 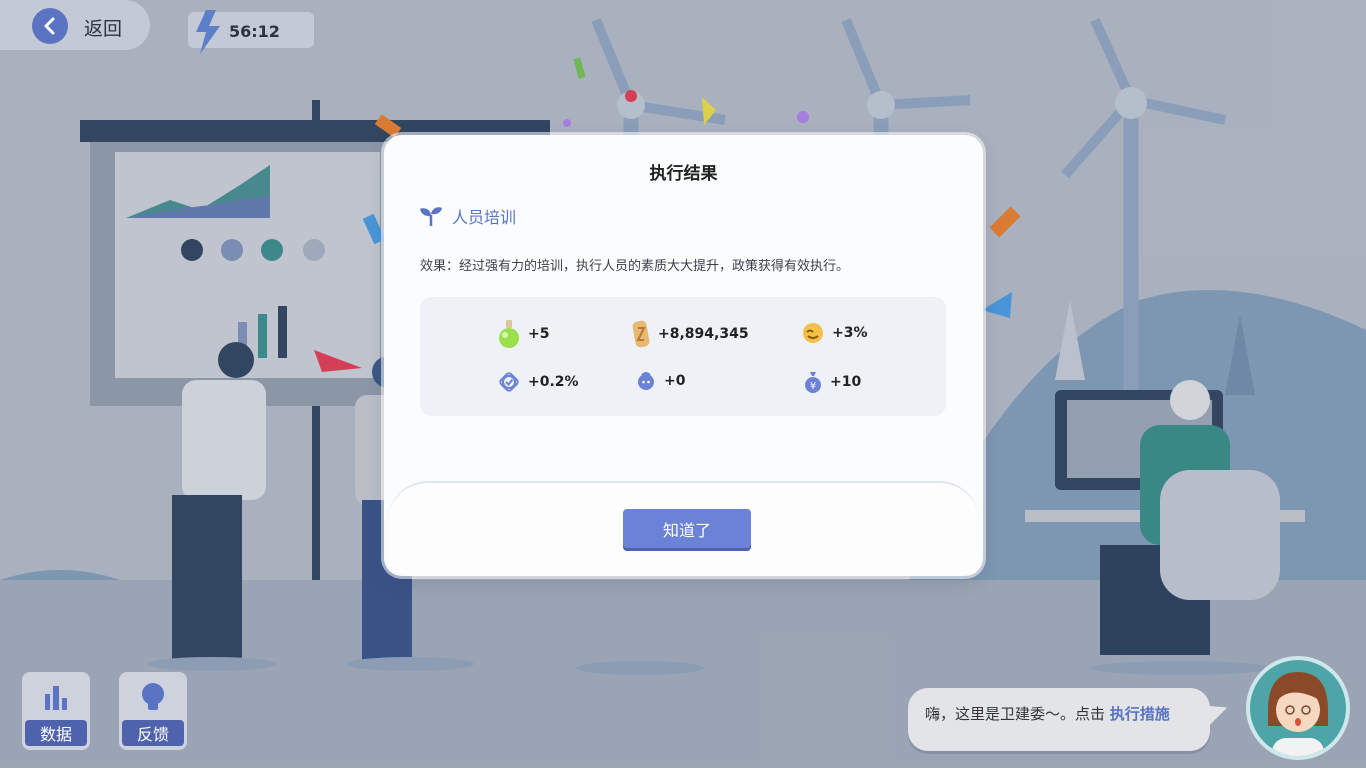 I want to click on assistant-avatar, so click(x=1298, y=708).